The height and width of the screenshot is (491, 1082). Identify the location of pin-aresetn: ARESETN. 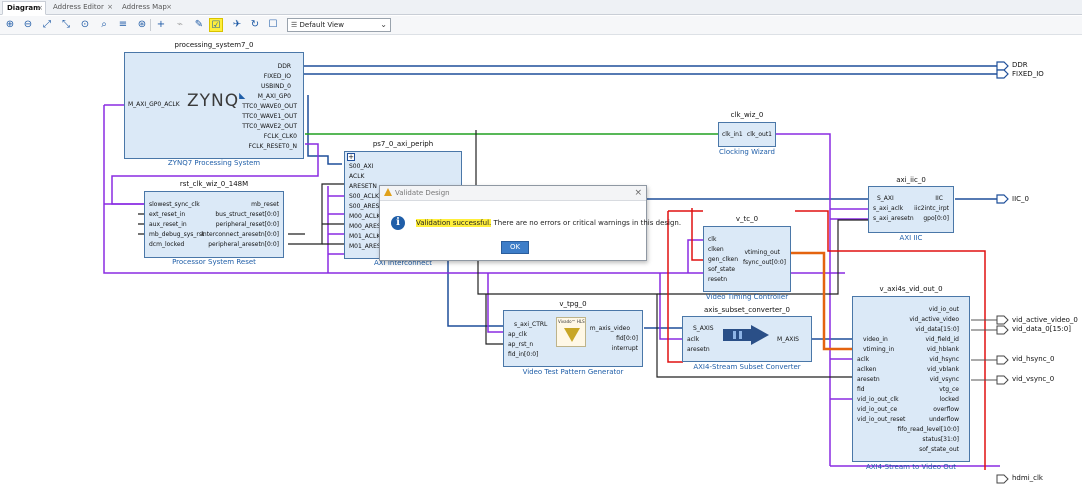
(363, 187).